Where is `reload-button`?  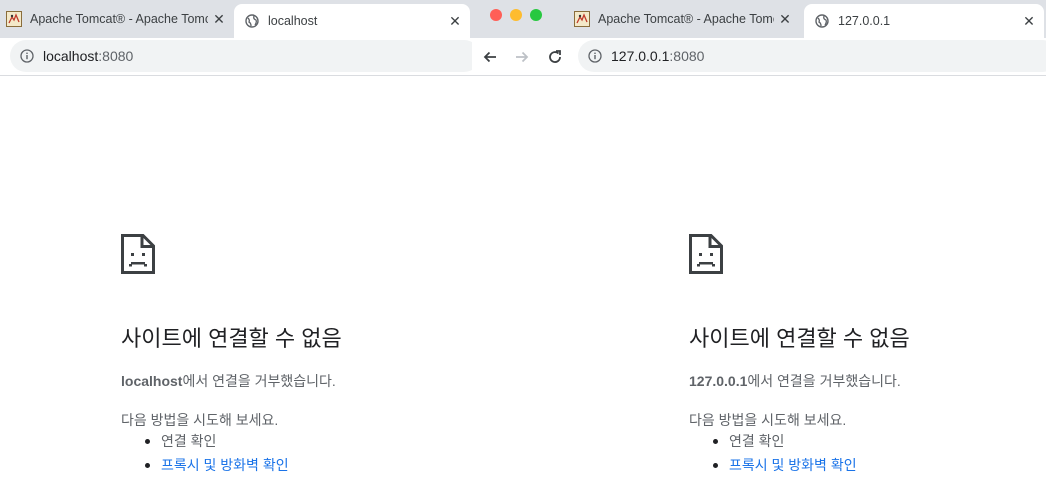 reload-button is located at coordinates (555, 57).